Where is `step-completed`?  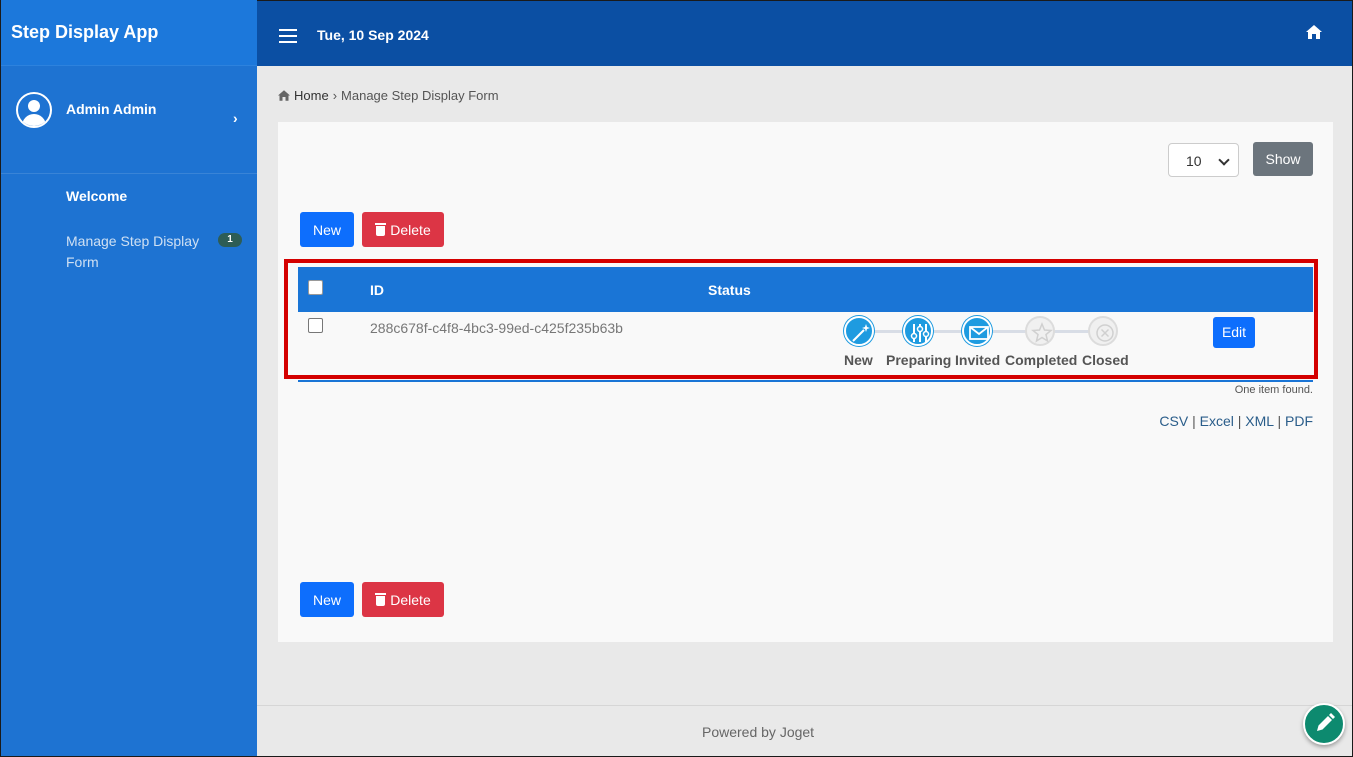
step-completed is located at coordinates (1040, 331).